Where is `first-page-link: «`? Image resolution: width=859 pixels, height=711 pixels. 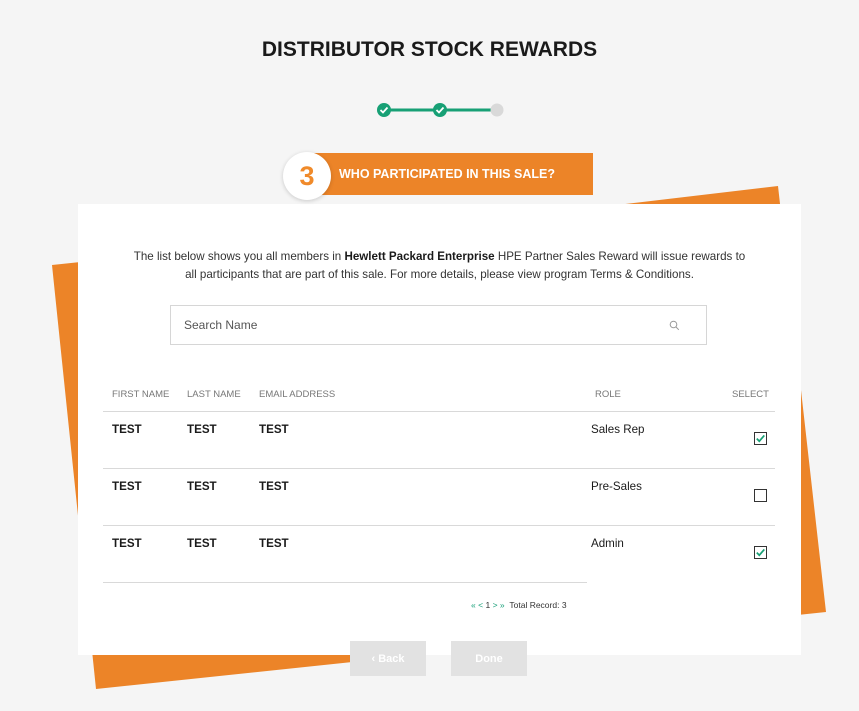
first-page-link: « is located at coordinates (473, 605).